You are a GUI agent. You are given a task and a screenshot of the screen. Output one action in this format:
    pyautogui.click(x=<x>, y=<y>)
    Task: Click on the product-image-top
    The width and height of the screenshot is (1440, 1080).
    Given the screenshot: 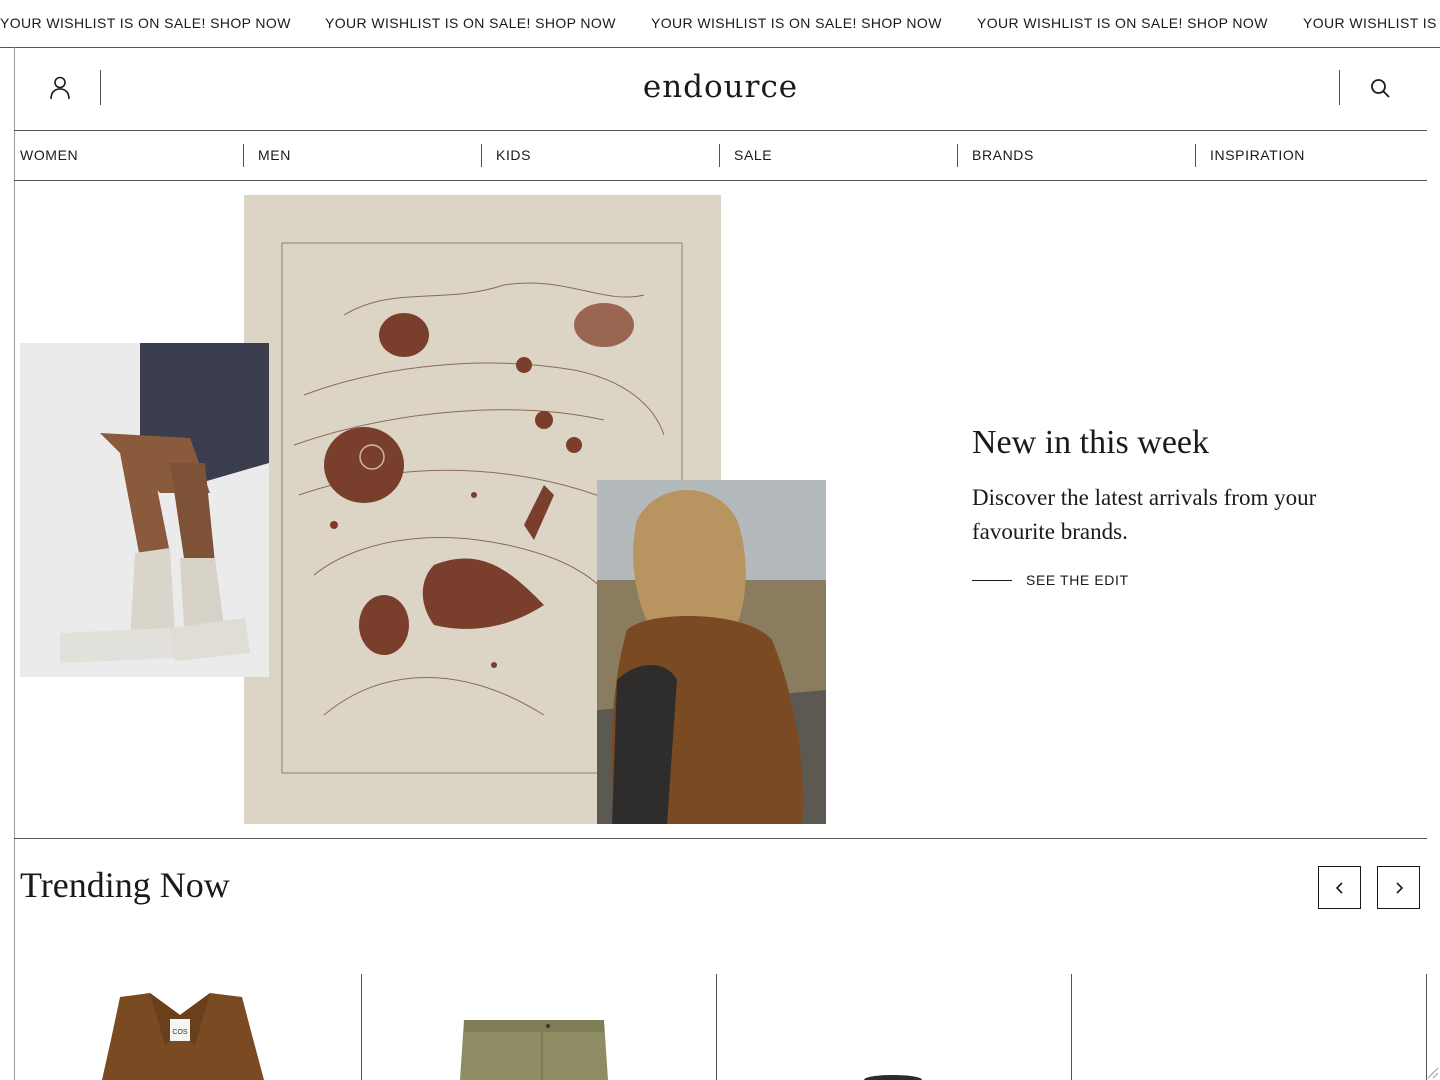 What is the action you would take?
    pyautogui.click(x=893, y=1077)
    